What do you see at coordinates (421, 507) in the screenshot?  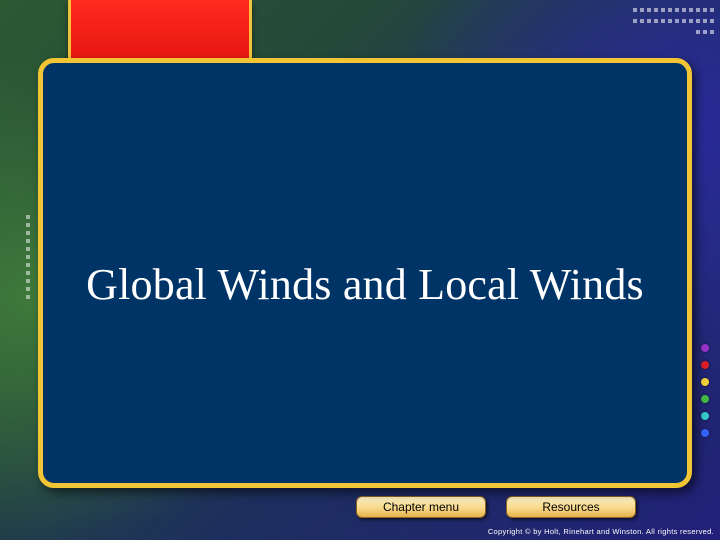 I see `chapter-menu-button: Chapter menu` at bounding box center [421, 507].